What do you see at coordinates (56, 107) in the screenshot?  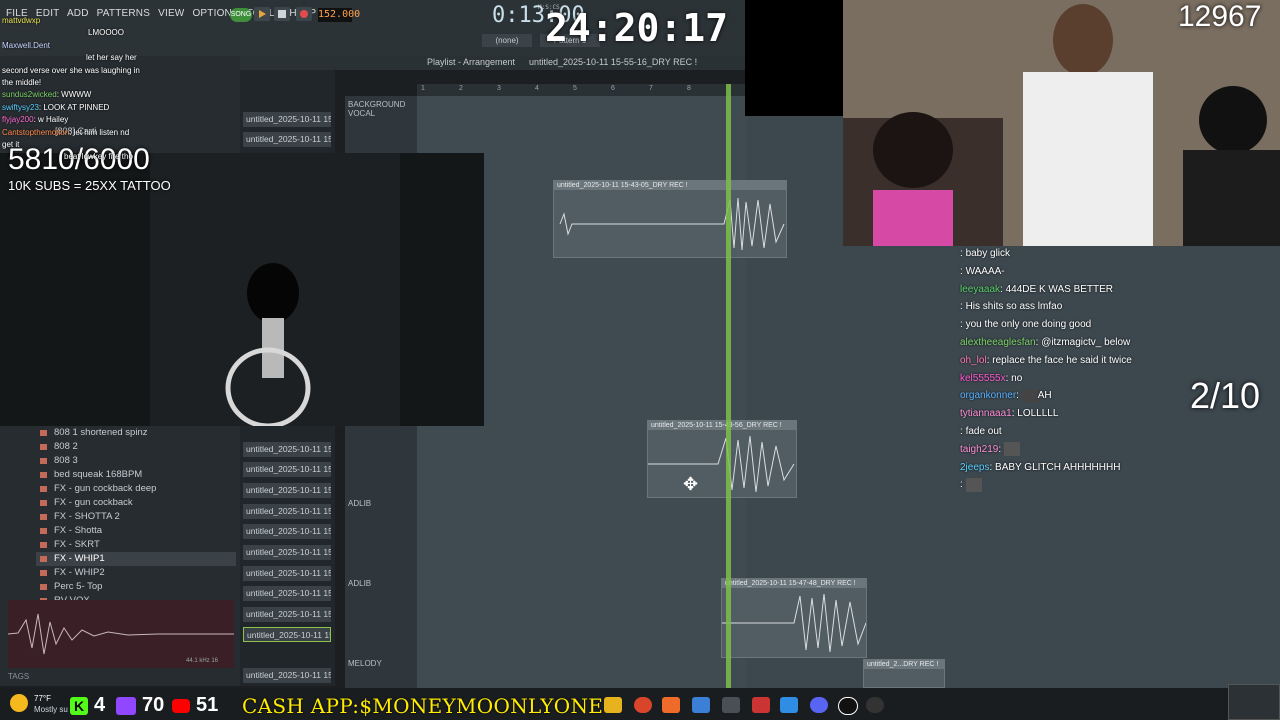 I see `chat-message: swiftysy23: LOOK AT PINNED` at bounding box center [56, 107].